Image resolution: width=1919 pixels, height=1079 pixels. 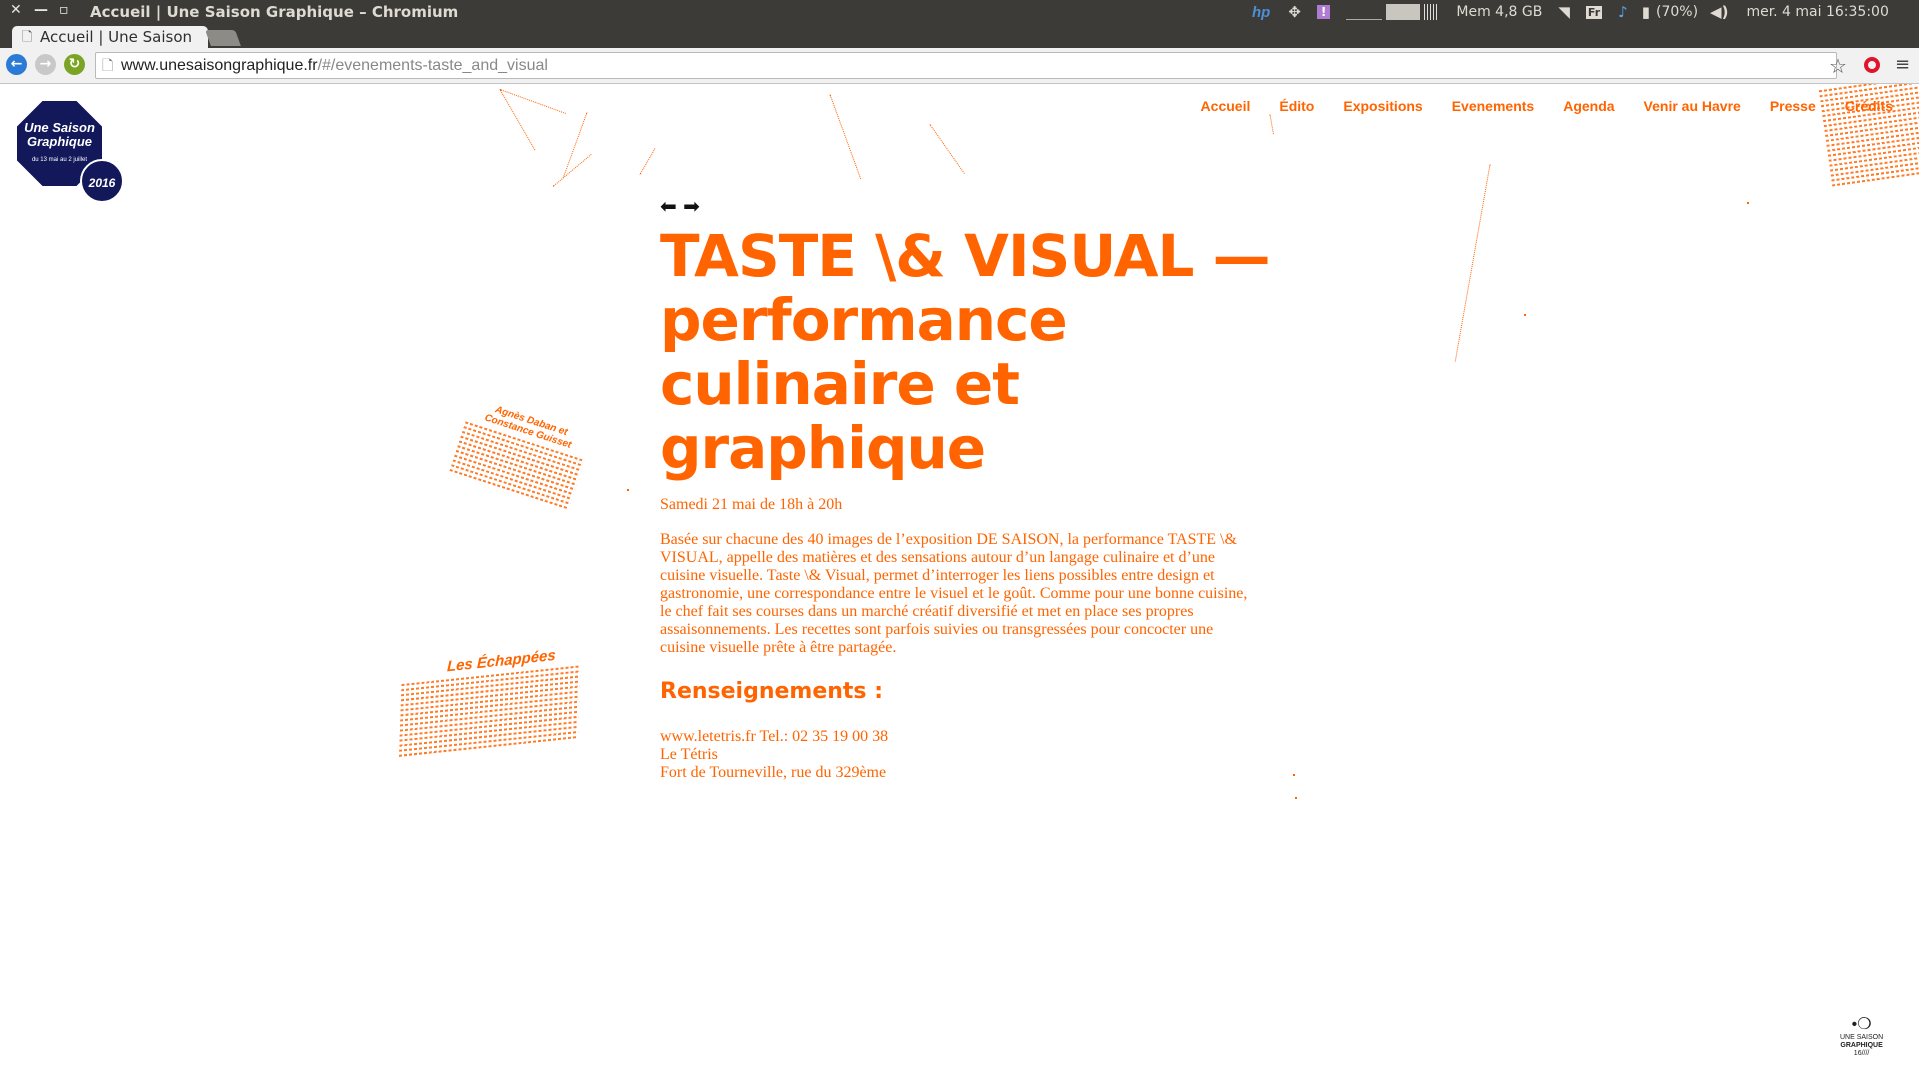 What do you see at coordinates (771, 691) in the screenshot?
I see `info-heading: Renseignements :` at bounding box center [771, 691].